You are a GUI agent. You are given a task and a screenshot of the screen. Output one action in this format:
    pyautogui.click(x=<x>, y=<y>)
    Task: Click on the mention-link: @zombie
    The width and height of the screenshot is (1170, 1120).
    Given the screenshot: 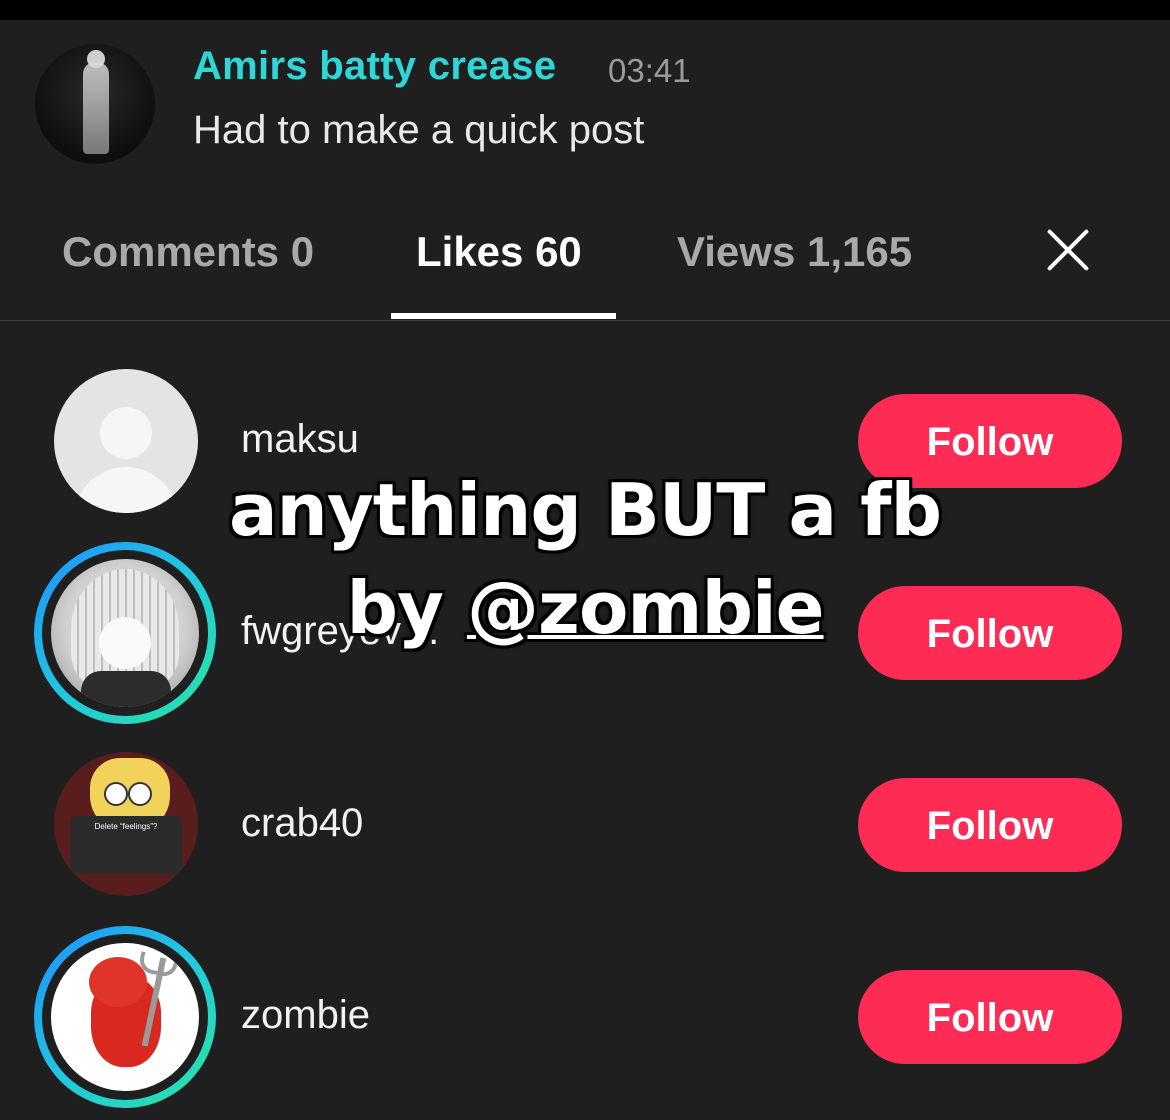 What is the action you would take?
    pyautogui.click(x=645, y=608)
    